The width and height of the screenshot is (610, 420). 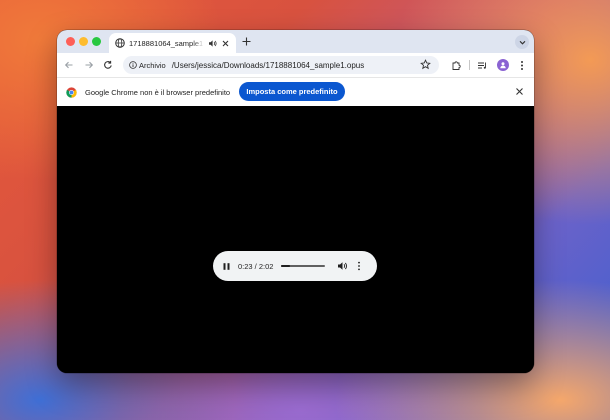 What do you see at coordinates (120, 43) in the screenshot?
I see `globe-icon` at bounding box center [120, 43].